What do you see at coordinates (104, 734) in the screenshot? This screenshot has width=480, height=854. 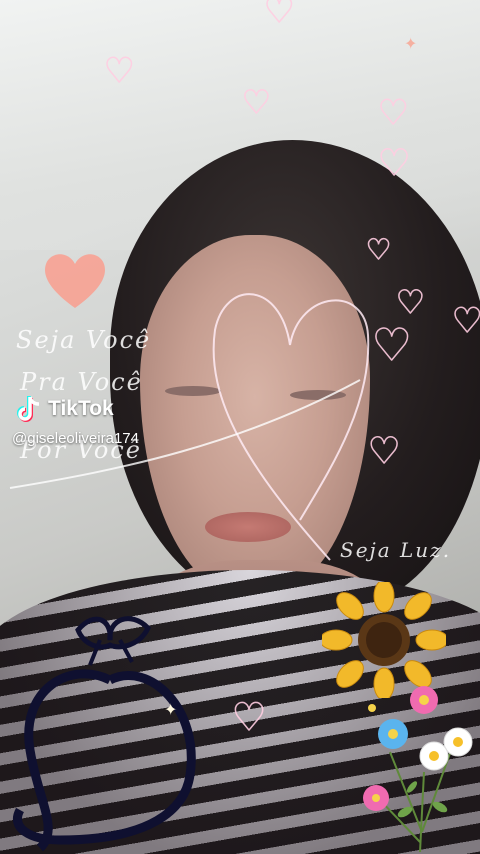 I see `heart-frame-icon` at bounding box center [104, 734].